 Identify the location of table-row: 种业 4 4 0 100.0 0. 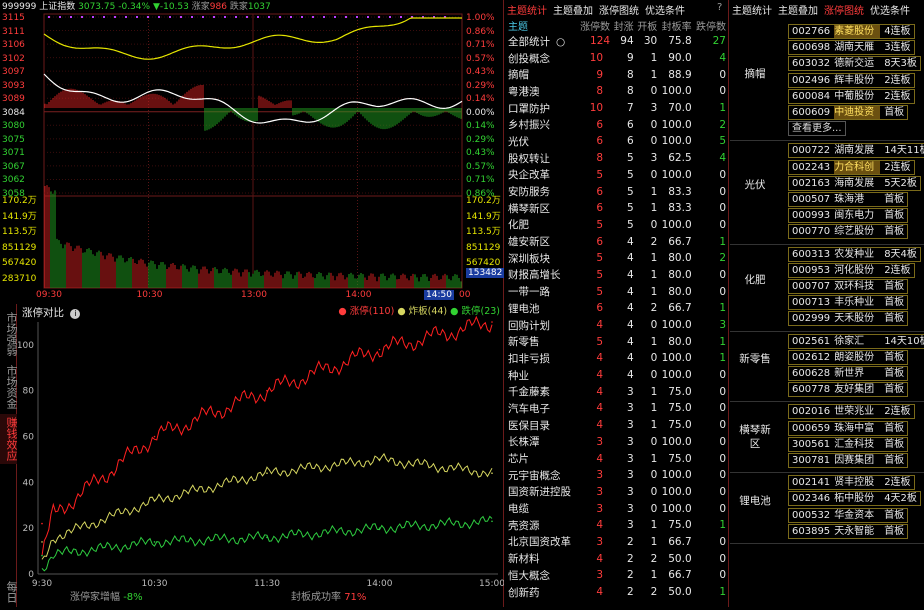
(617, 375).